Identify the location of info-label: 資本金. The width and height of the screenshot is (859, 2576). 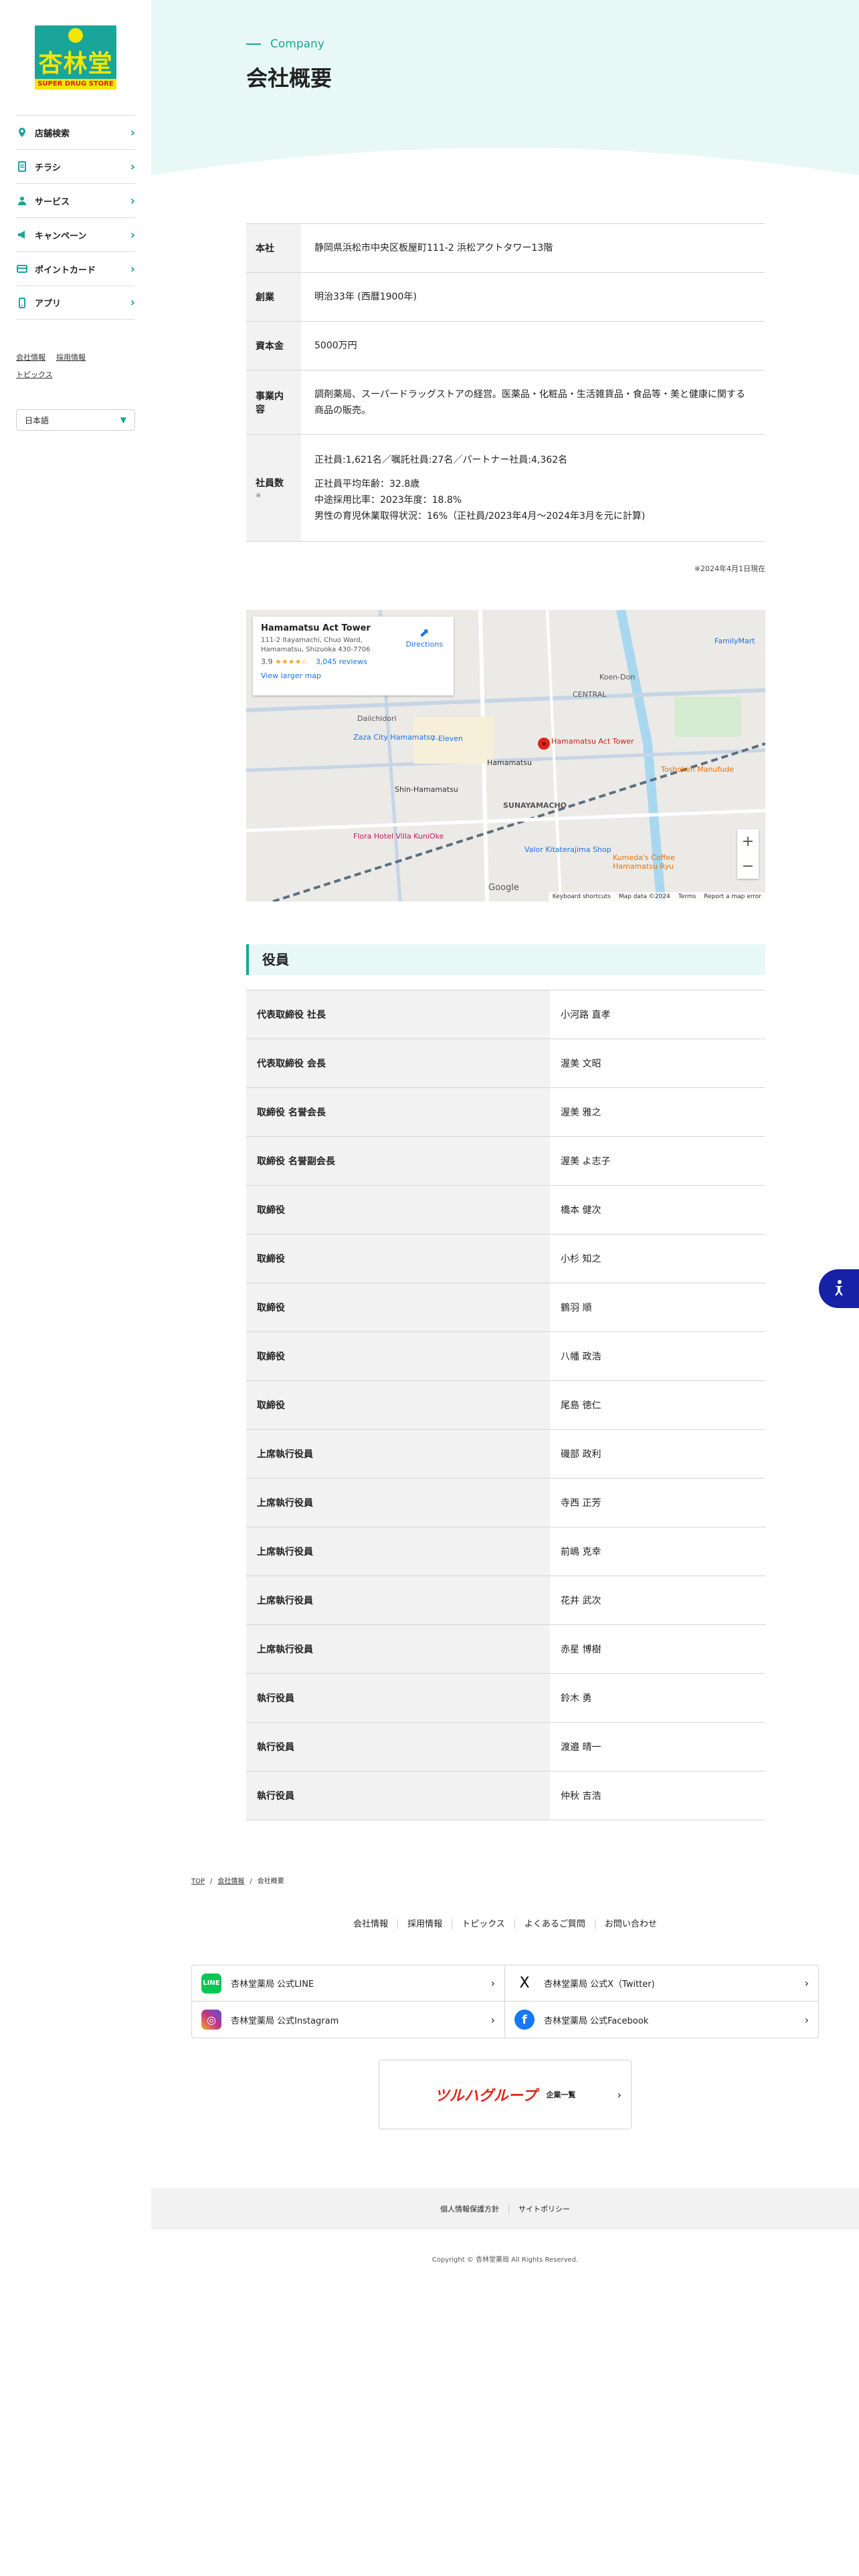
(273, 345).